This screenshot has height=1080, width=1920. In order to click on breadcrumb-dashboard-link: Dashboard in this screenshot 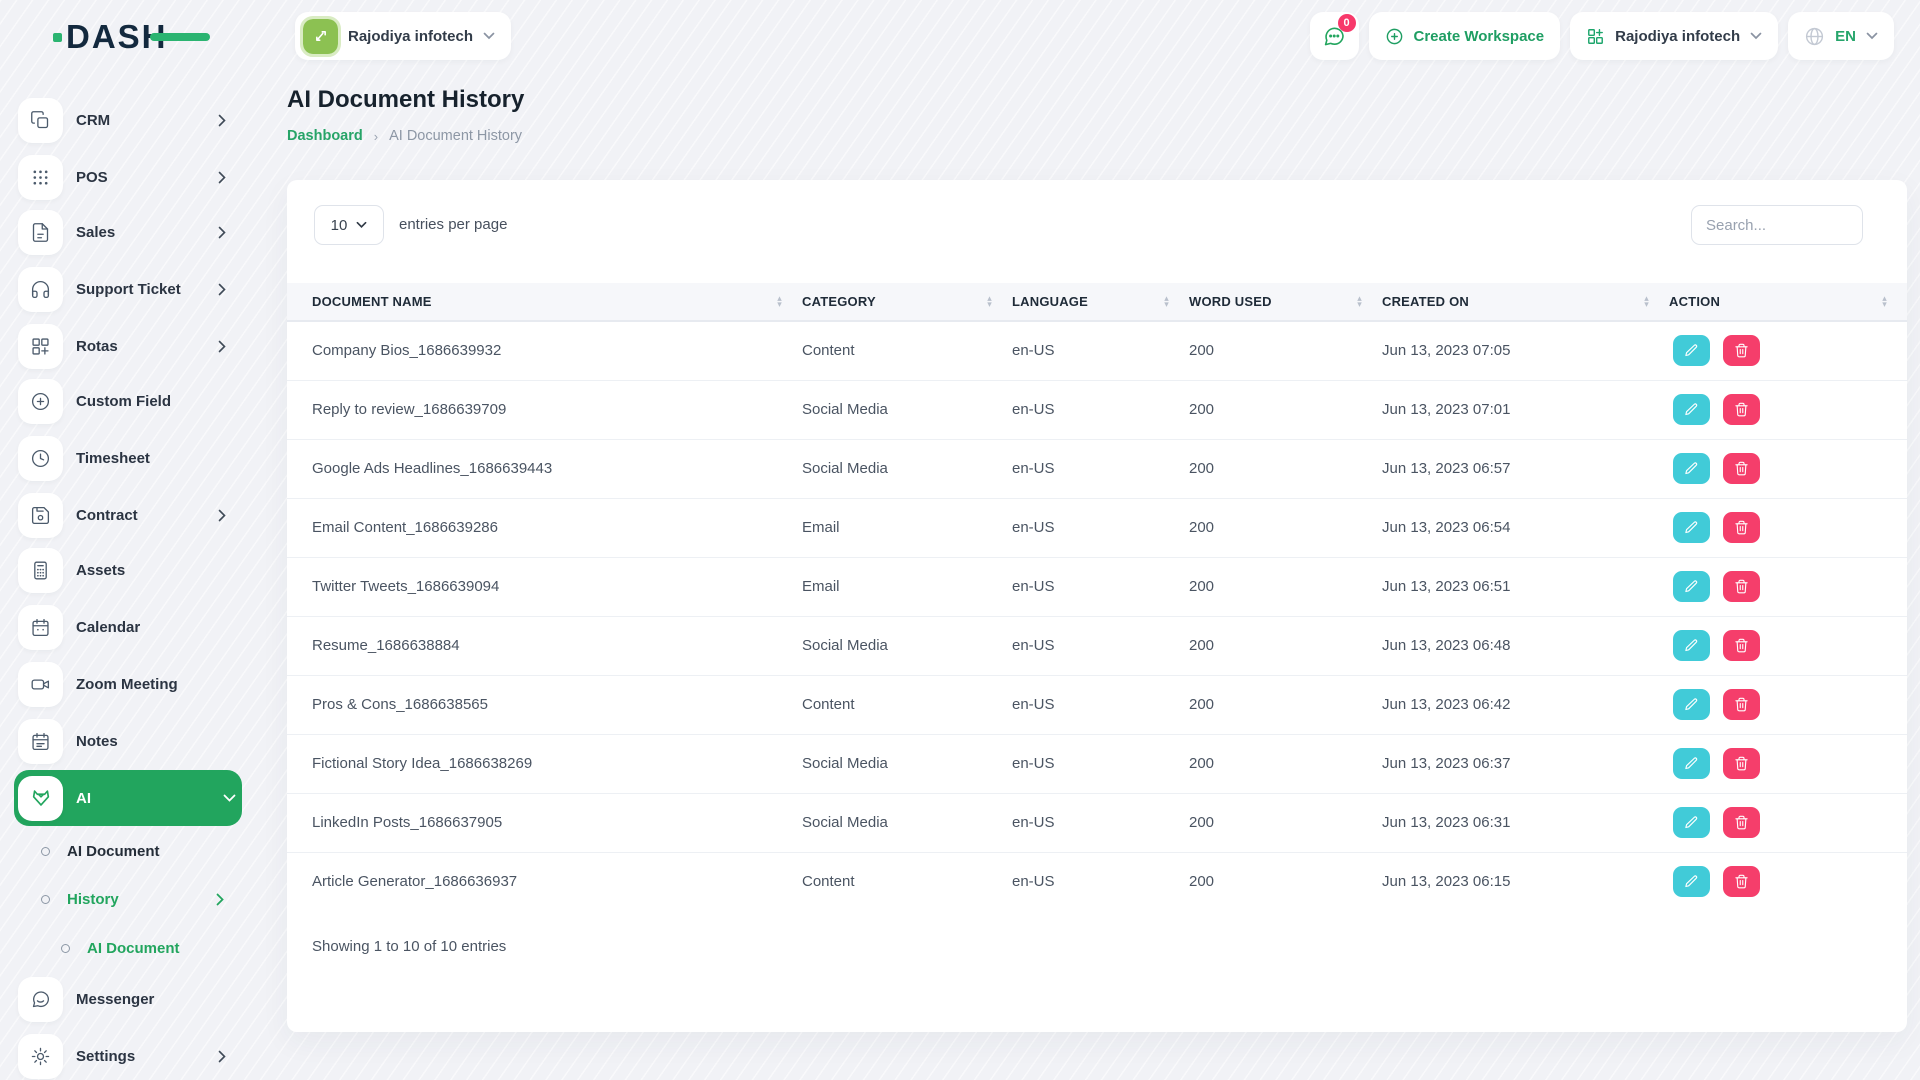, I will do `click(325, 136)`.